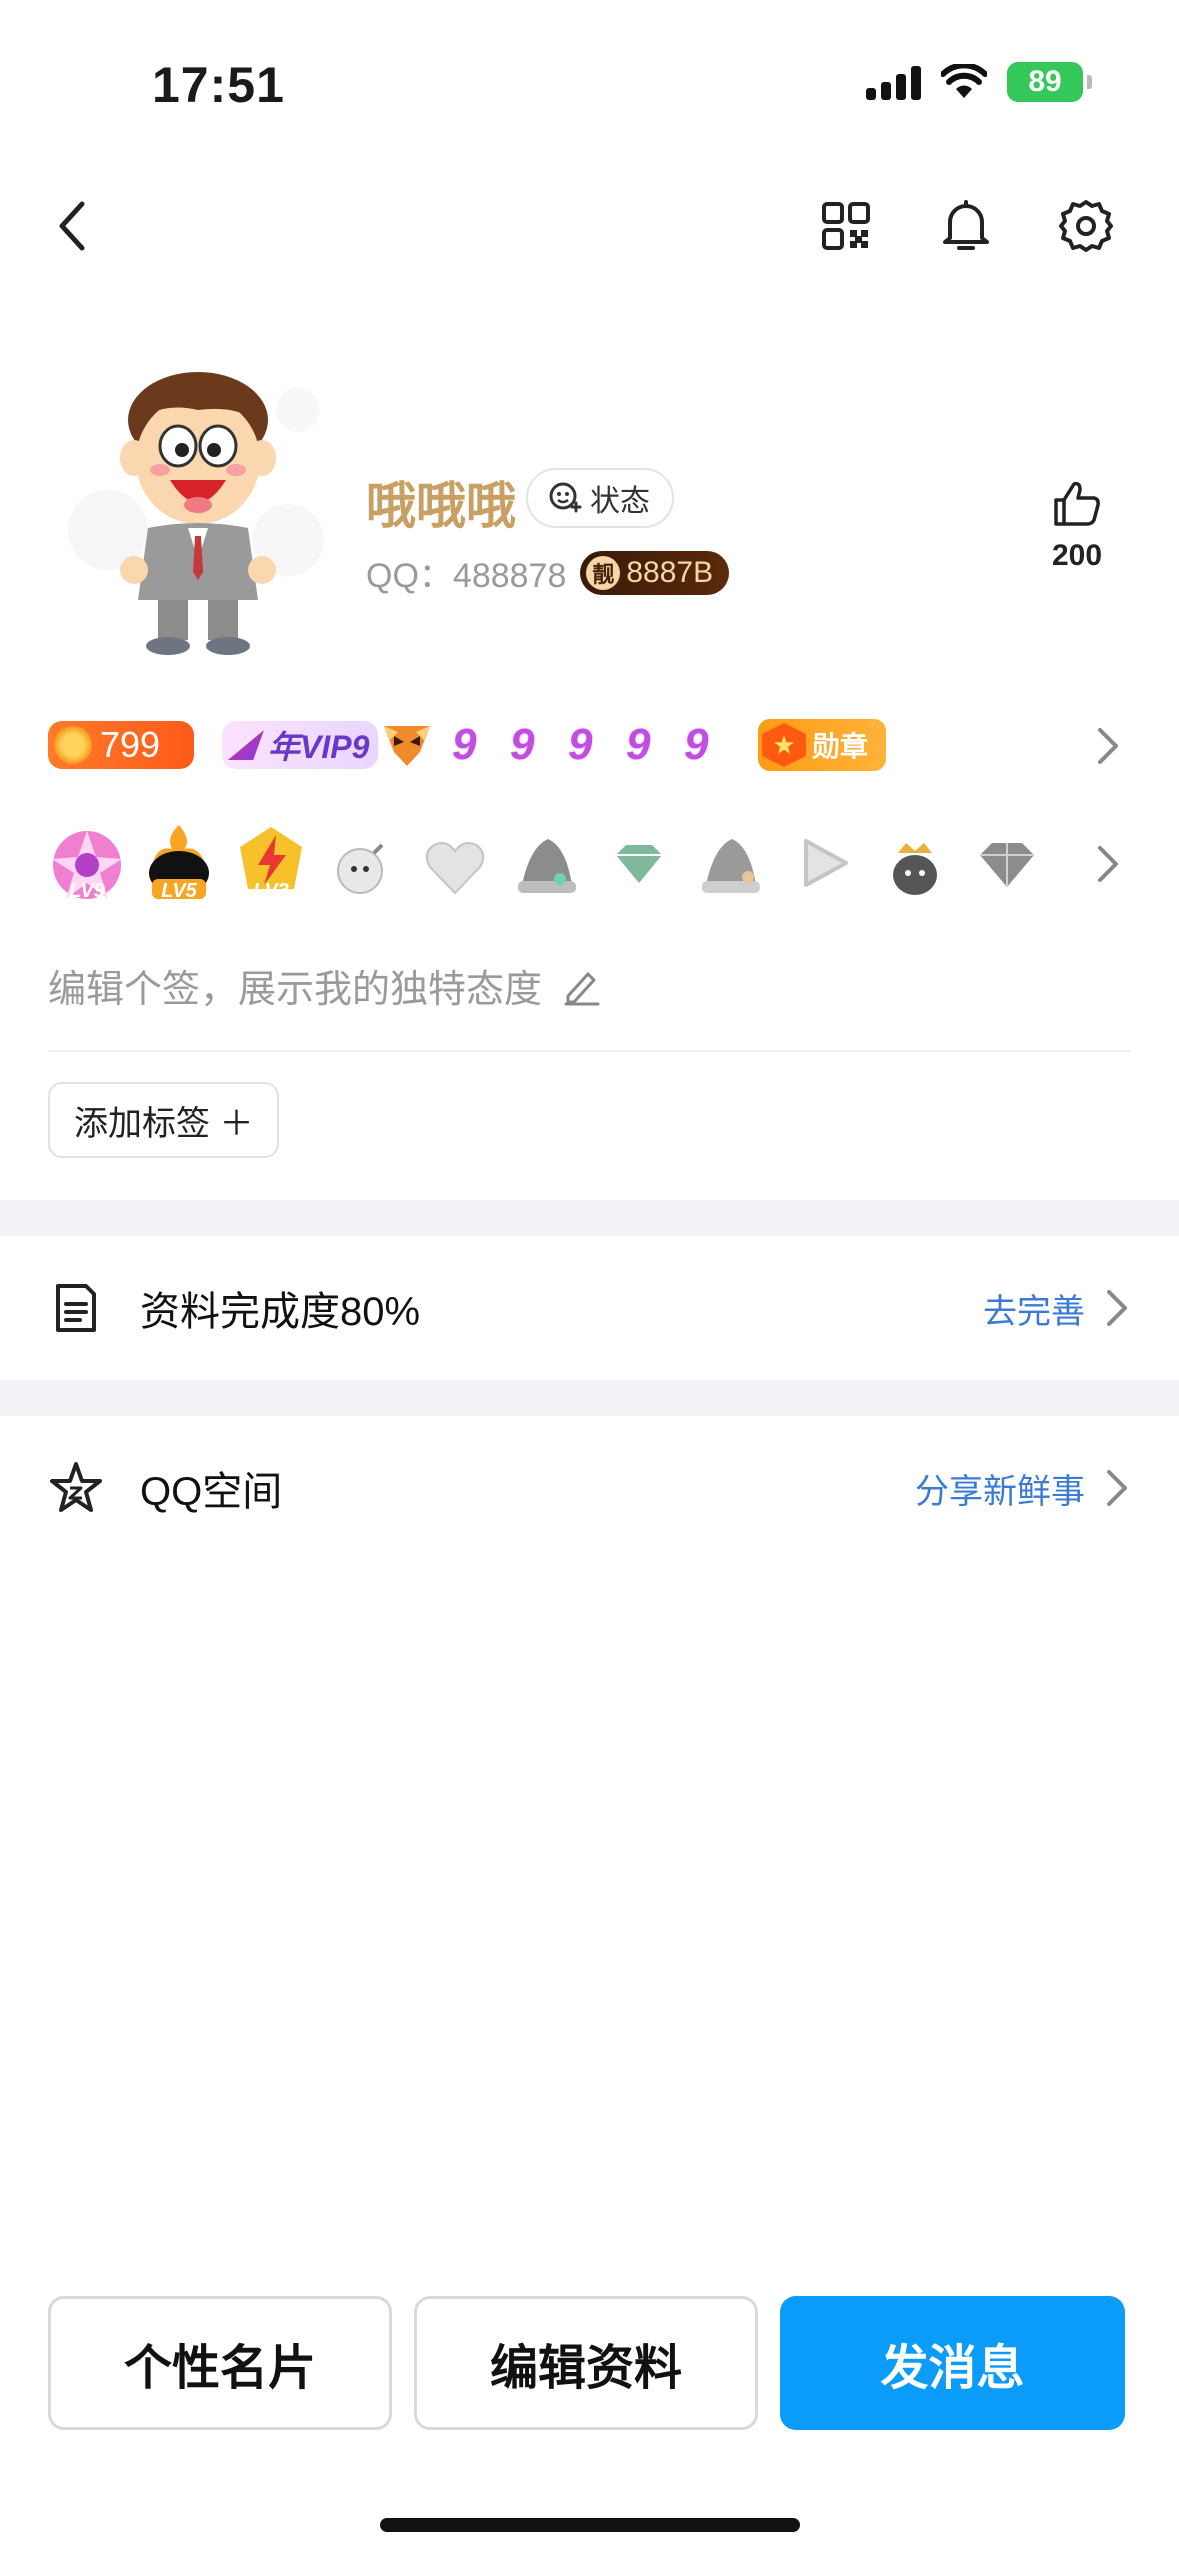 This screenshot has width=1179, height=2556. What do you see at coordinates (271, 863) in the screenshot?
I see `lv3-badge-icon: LV3` at bounding box center [271, 863].